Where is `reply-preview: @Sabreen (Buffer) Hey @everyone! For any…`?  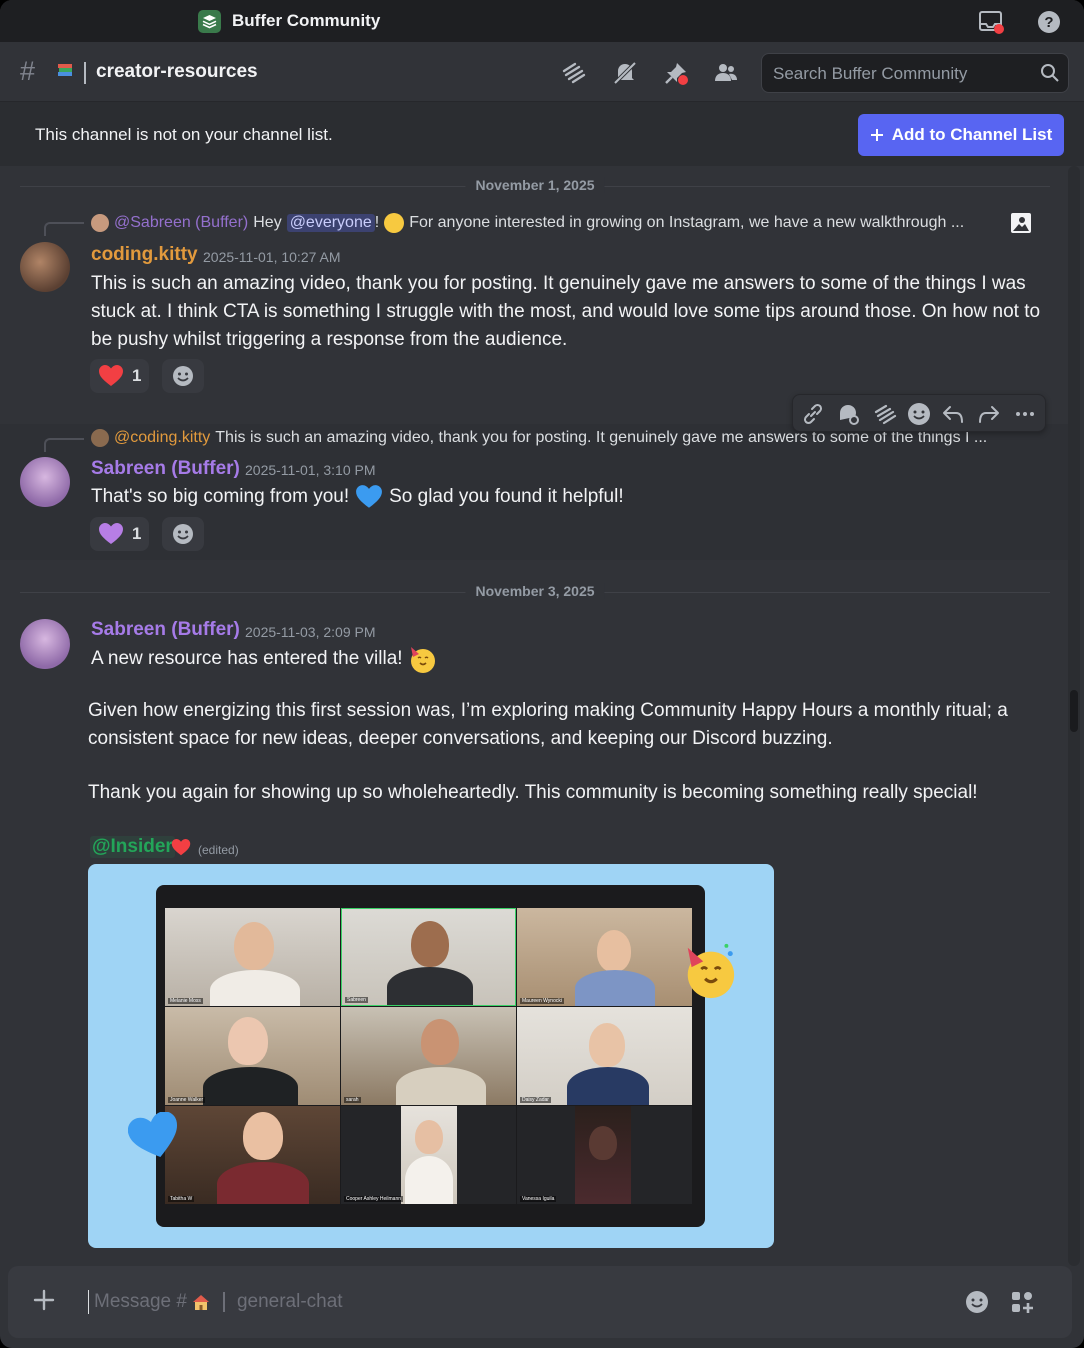 reply-preview: @Sabreen (Buffer) Hey @everyone! For any… is located at coordinates (527, 223).